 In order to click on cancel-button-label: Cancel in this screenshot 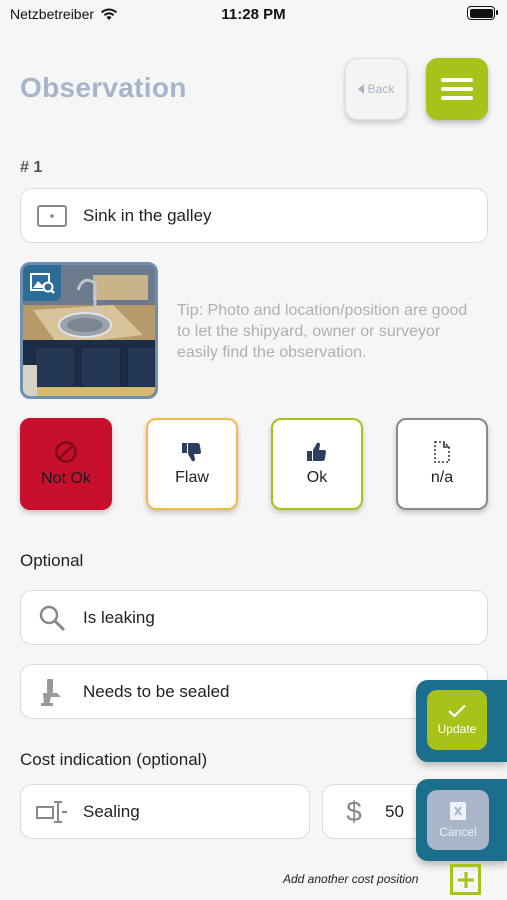, I will do `click(458, 832)`.